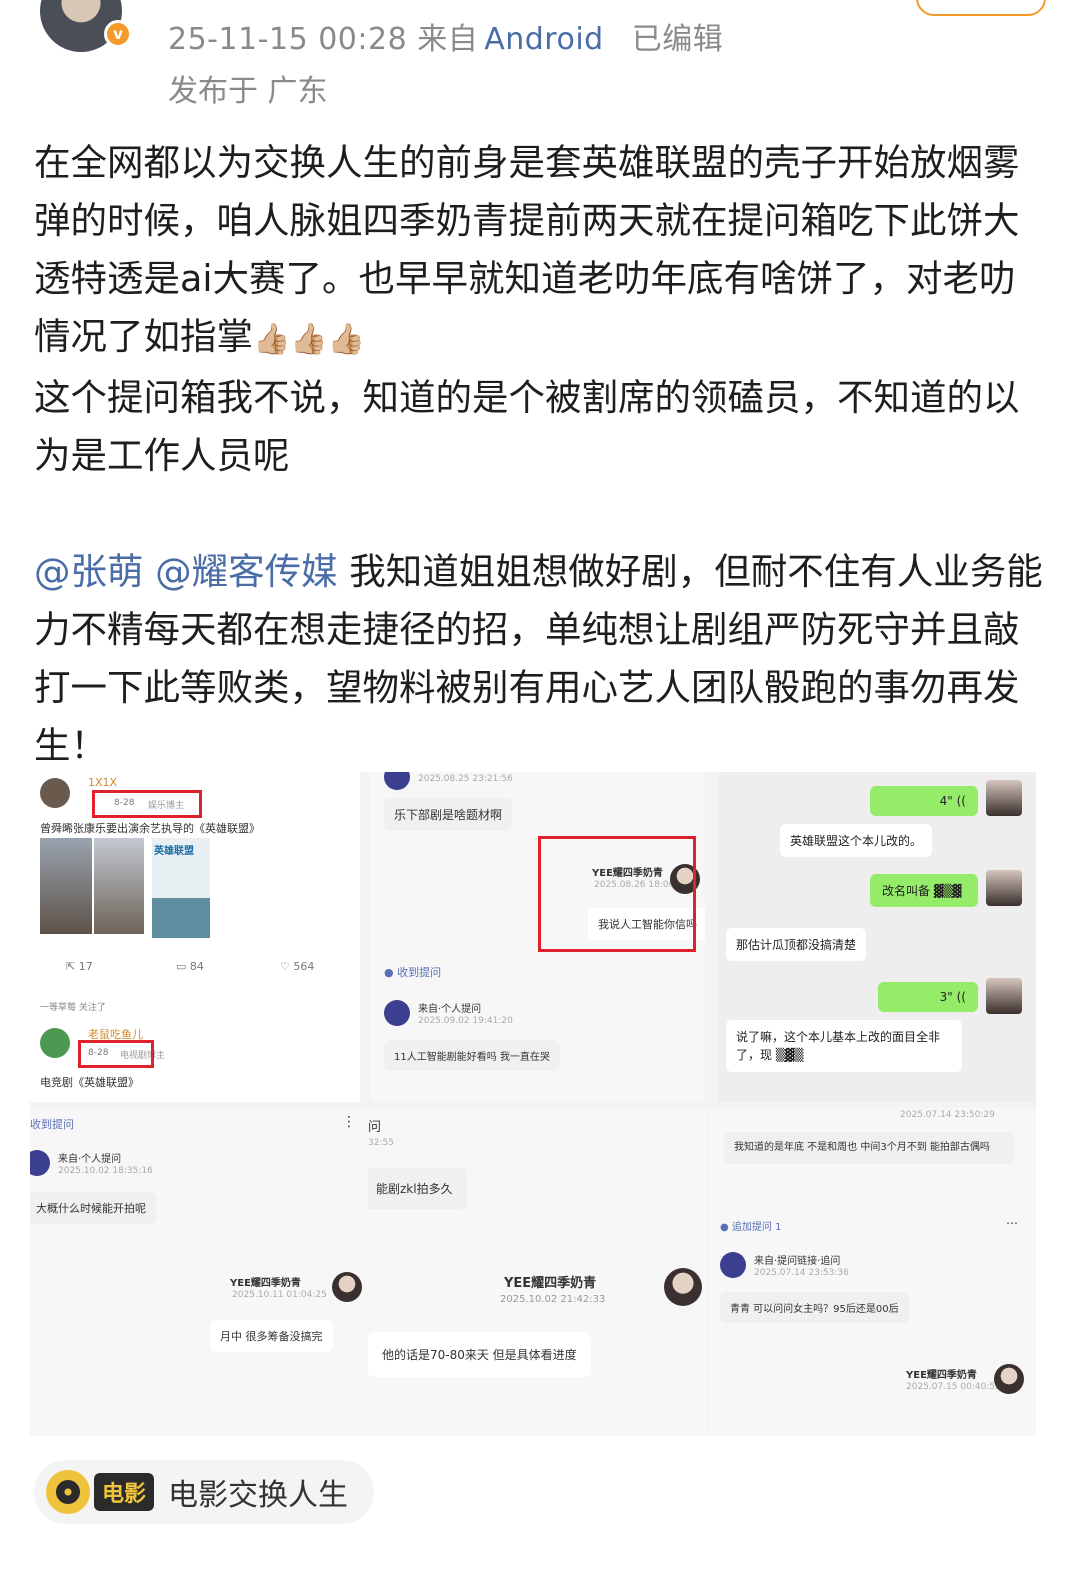 This screenshot has height=1593, width=1080. Describe the element at coordinates (279, 1295) in the screenshot. I see `timestamp: 2025.10.11 01:04:25` at that location.